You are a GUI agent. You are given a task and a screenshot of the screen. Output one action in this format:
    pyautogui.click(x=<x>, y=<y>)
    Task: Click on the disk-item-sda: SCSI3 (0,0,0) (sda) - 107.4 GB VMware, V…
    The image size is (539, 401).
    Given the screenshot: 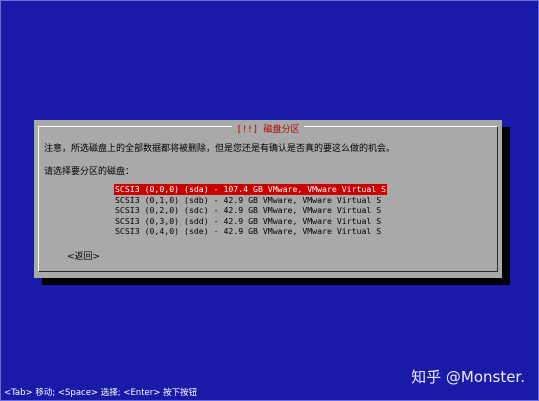 What is the action you would take?
    pyautogui.click(x=251, y=189)
    